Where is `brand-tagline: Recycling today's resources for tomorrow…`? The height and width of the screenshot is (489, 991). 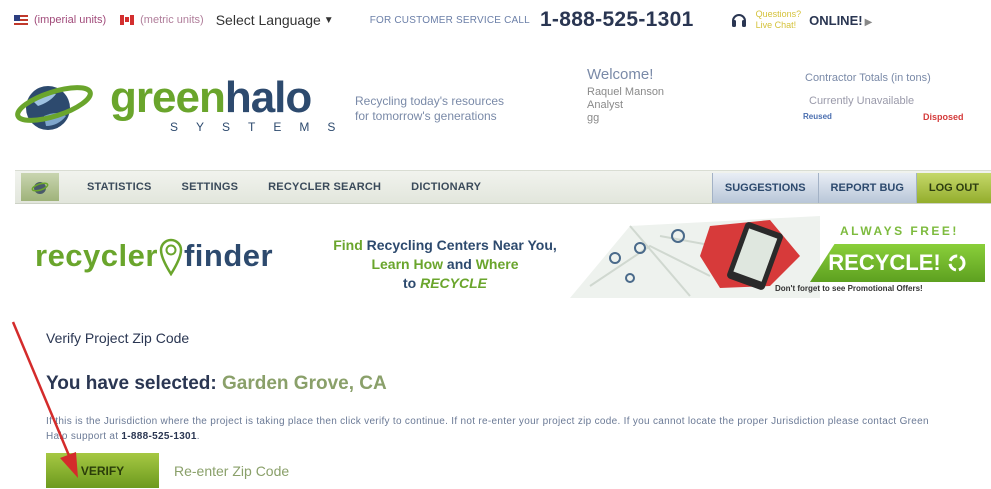
brand-tagline: Recycling today's resources for tomorrow… is located at coordinates (429, 109).